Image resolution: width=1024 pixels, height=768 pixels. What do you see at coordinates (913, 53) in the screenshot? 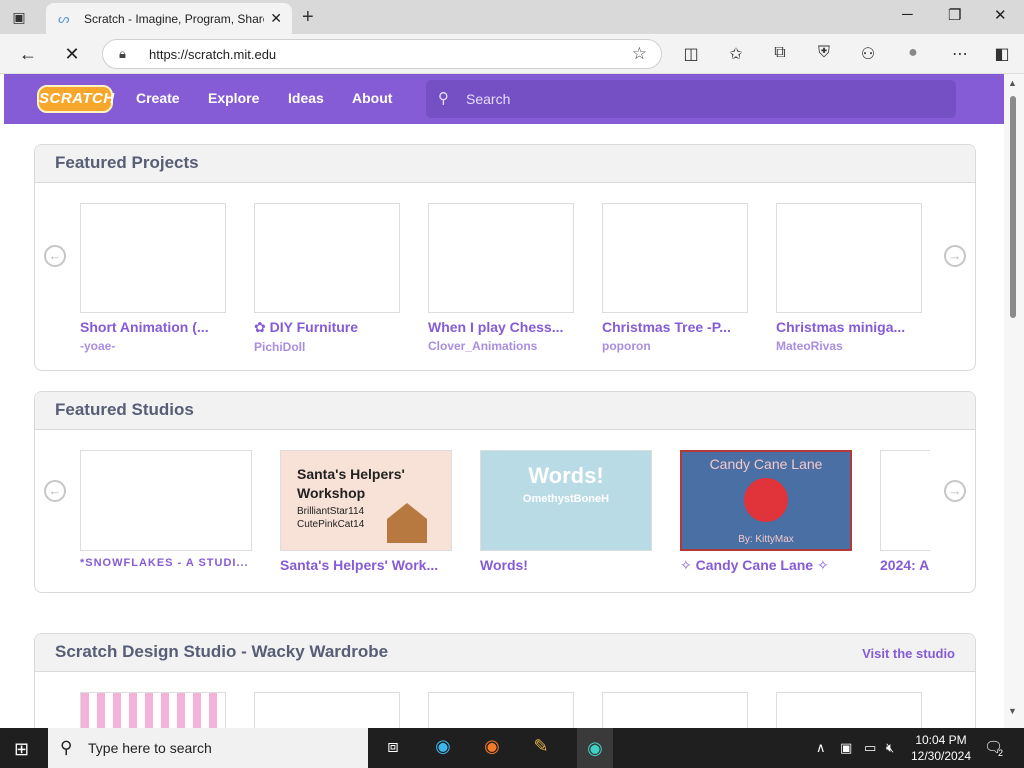
I see `profile-avatar-icon: ●` at bounding box center [913, 53].